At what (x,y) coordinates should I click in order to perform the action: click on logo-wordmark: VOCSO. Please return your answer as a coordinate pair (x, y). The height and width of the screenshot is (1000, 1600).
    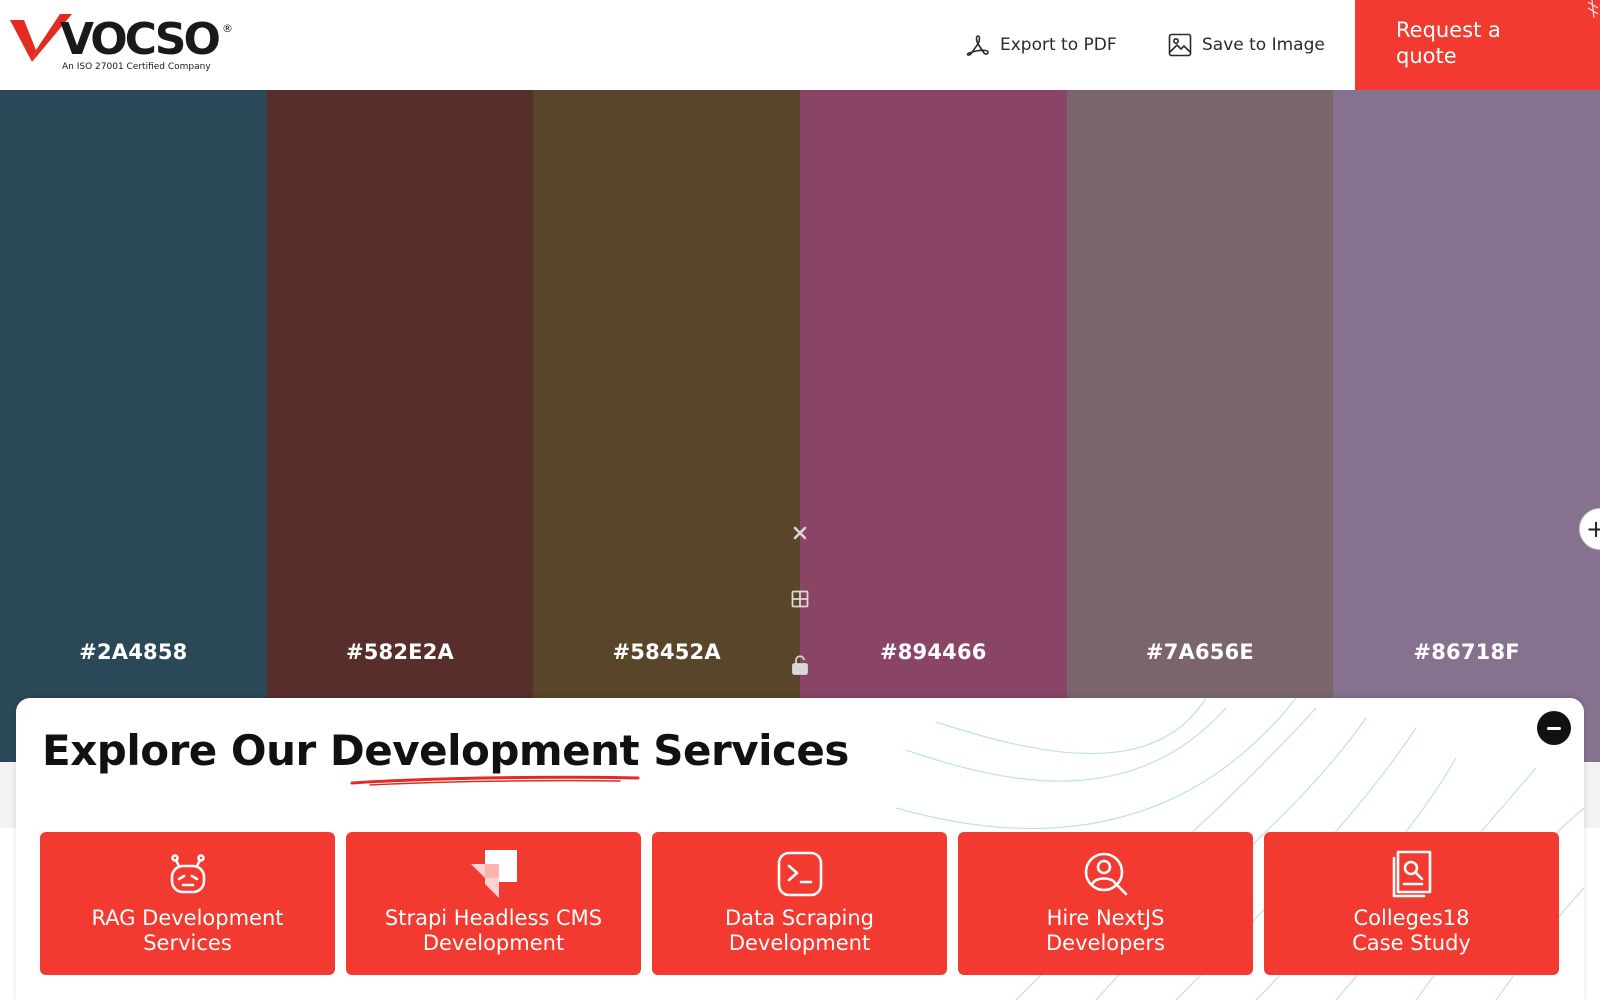
    Looking at the image, I should click on (140, 39).